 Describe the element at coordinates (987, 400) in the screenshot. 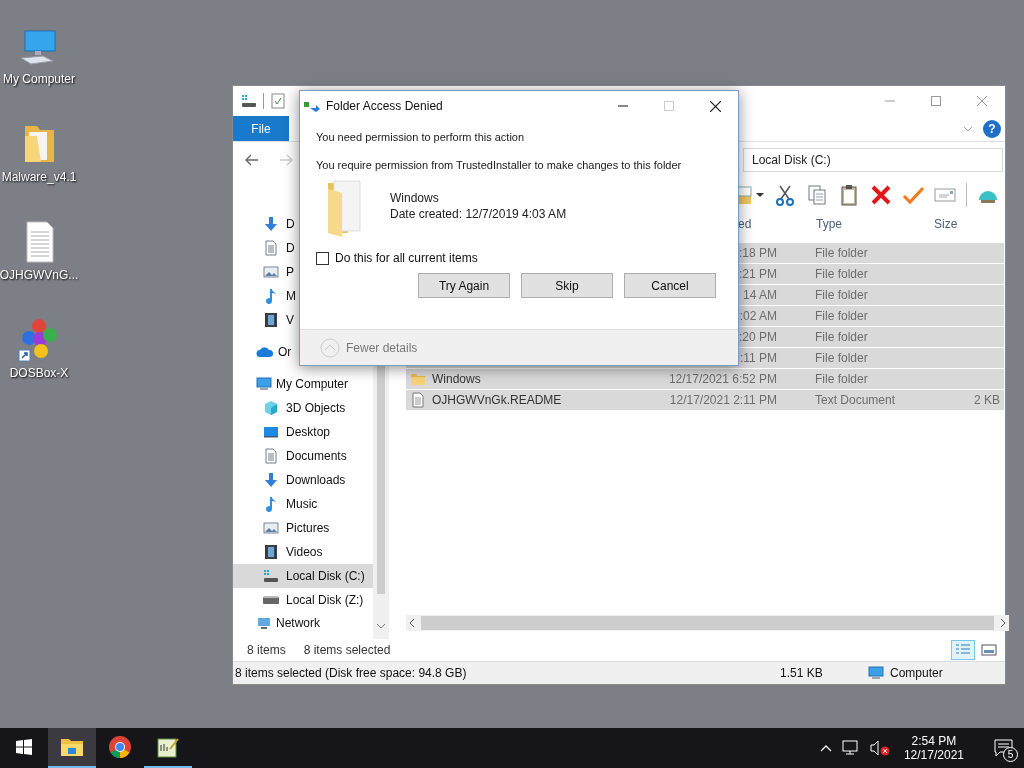

I see `file-size: 2 KB` at that location.